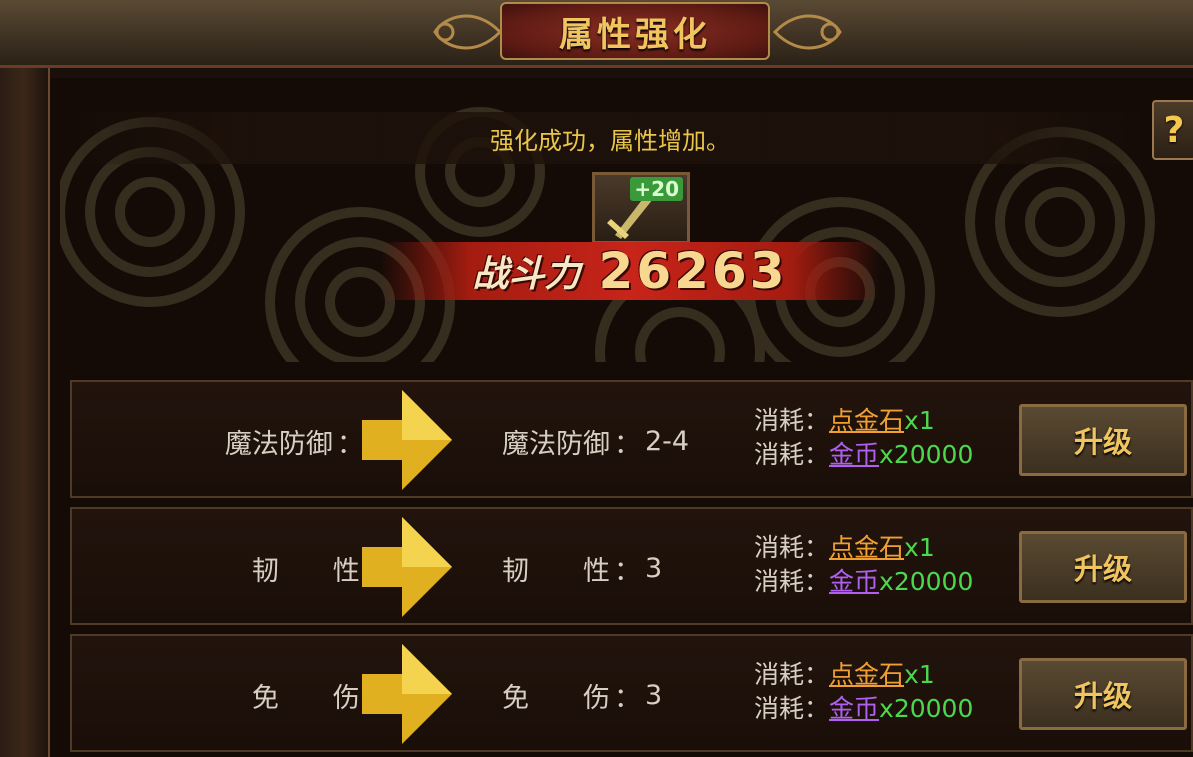 The image size is (1193, 757). I want to click on next-attribute-label: 魔法防御, so click(556, 444).